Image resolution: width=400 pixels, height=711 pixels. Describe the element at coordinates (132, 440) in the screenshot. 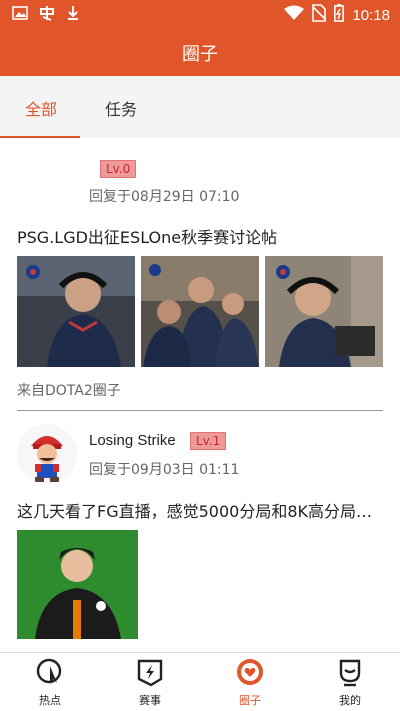

I see `username: Losing Strike` at that location.